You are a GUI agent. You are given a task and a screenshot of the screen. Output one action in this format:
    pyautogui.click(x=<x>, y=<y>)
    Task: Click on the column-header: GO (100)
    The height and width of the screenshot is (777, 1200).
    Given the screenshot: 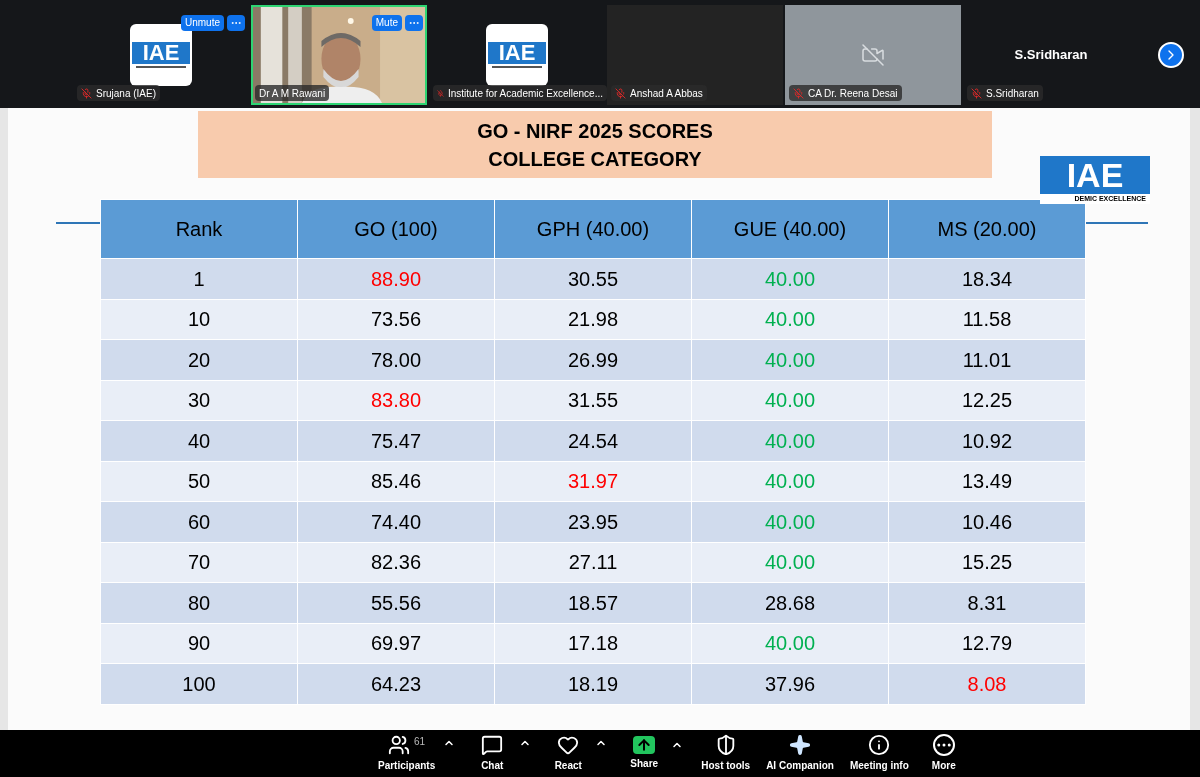 What is the action you would take?
    pyautogui.click(x=396, y=229)
    